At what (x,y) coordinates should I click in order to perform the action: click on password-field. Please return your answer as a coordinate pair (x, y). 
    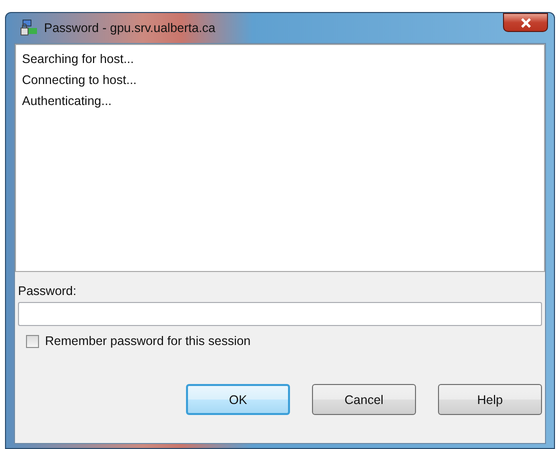
    Looking at the image, I should click on (280, 314).